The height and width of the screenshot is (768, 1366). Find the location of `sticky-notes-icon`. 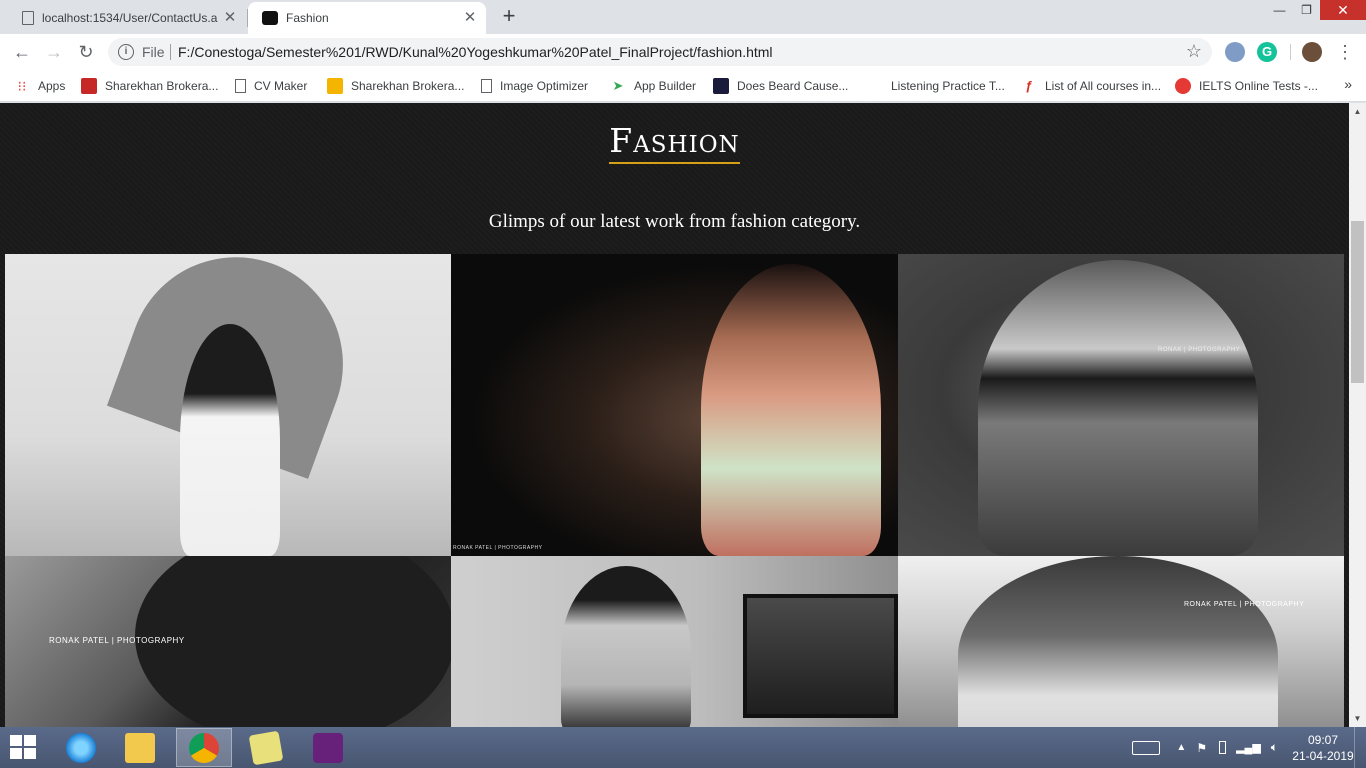

sticky-notes-icon is located at coordinates (266, 747).